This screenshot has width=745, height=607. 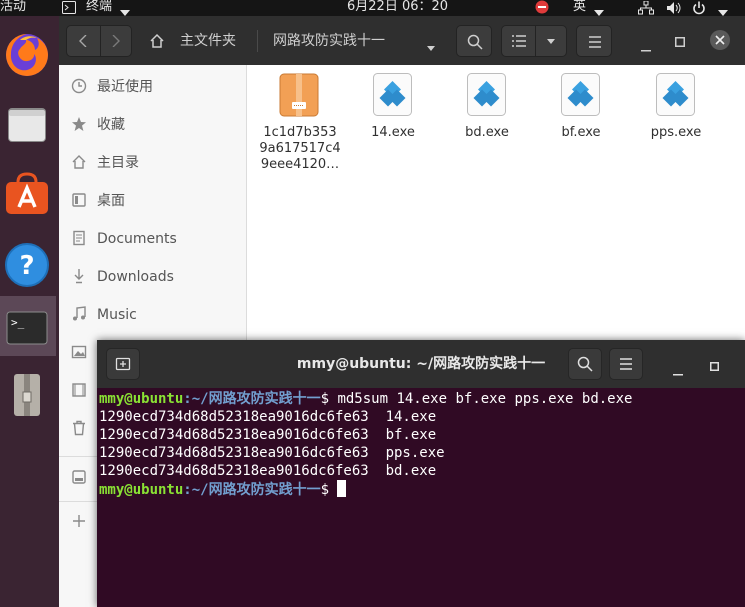 I want to click on view-options-button, so click(x=551, y=41).